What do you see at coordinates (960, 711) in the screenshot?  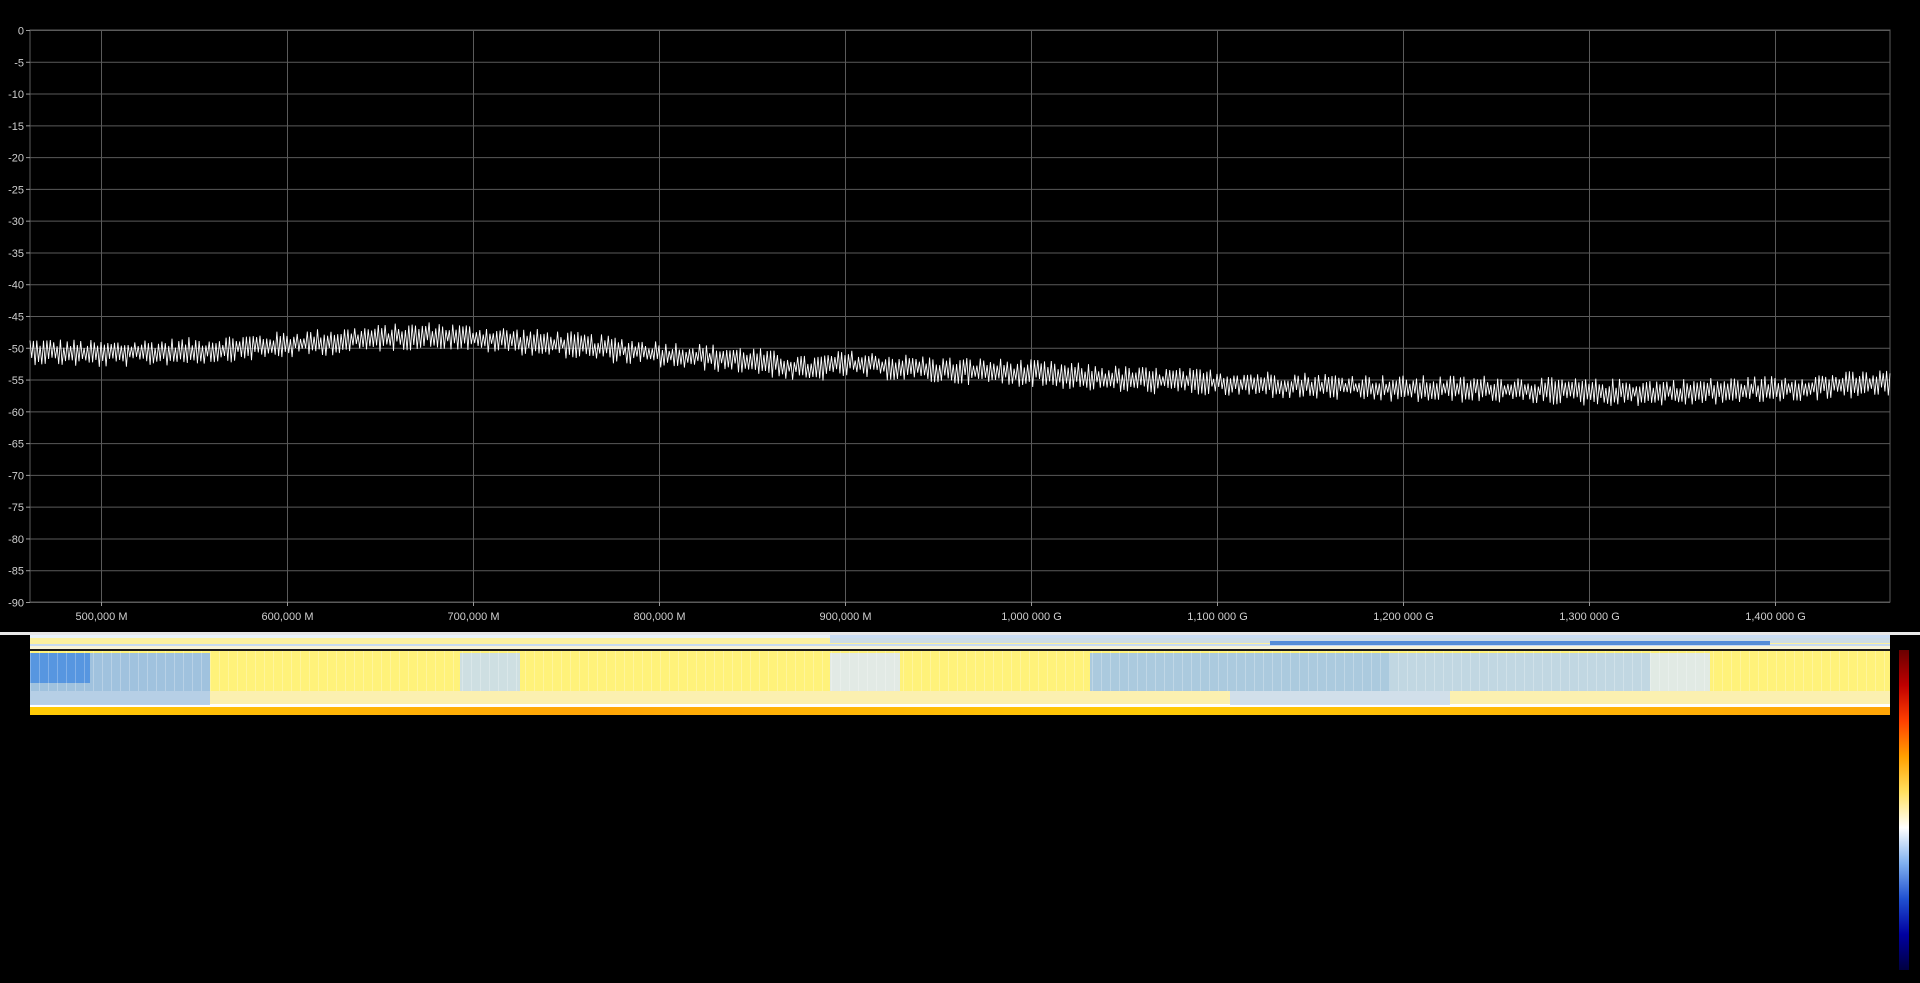 I see `waterfall-bottom-band` at bounding box center [960, 711].